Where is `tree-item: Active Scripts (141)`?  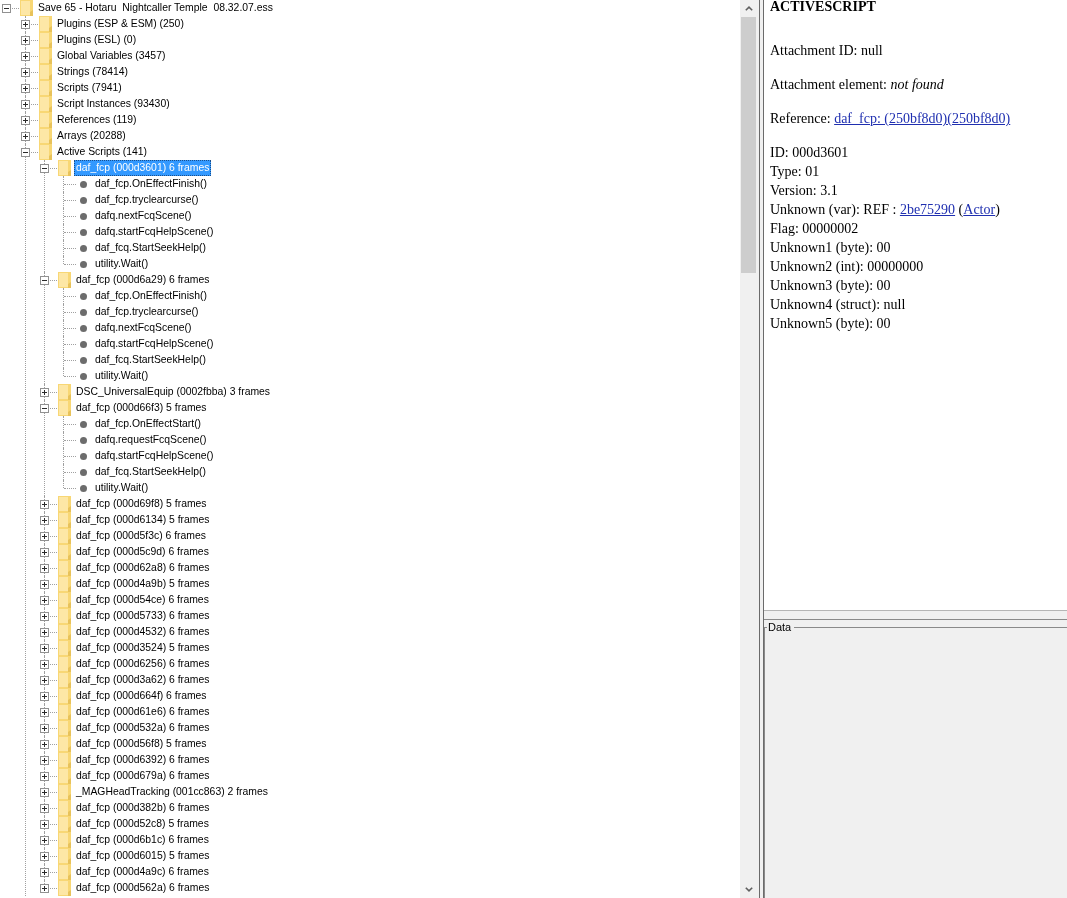
tree-item: Active Scripts (141) is located at coordinates (102, 152).